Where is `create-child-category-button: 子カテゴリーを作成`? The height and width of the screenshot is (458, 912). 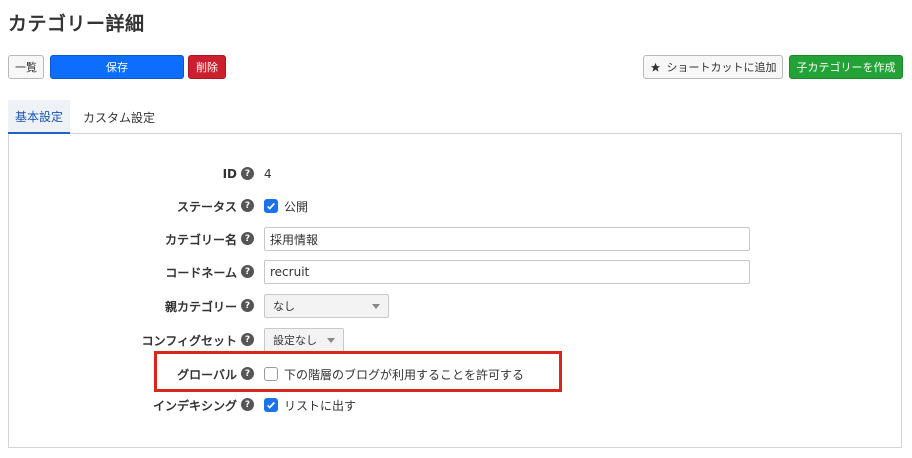
create-child-category-button: 子カテゴリーを作成 is located at coordinates (846, 67).